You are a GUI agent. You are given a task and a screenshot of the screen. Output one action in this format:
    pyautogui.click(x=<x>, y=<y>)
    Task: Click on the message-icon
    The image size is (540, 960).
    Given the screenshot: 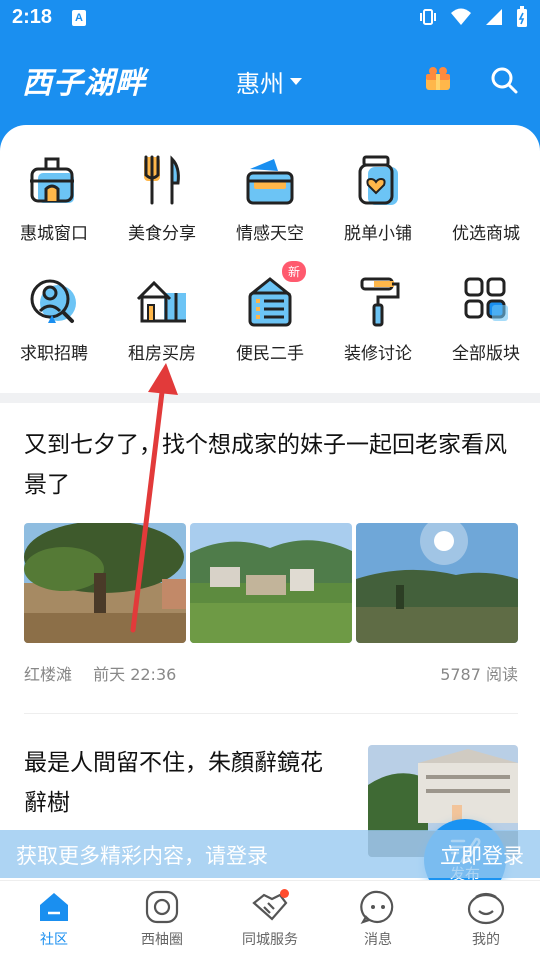 What is the action you would take?
    pyautogui.click(x=377, y=907)
    